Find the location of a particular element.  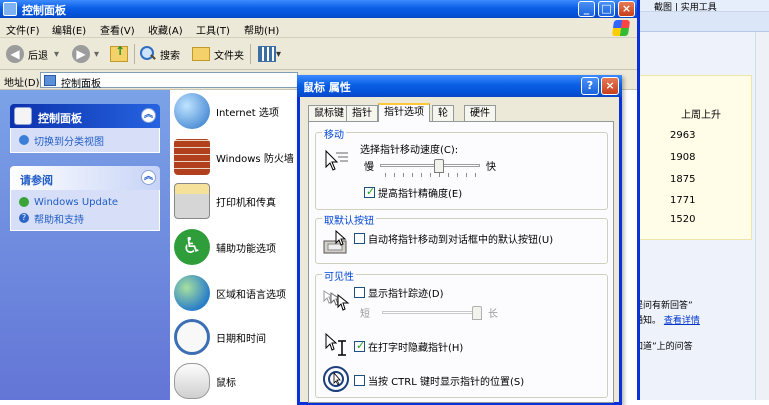

browser-nav-strip is located at coordinates (694, 22).